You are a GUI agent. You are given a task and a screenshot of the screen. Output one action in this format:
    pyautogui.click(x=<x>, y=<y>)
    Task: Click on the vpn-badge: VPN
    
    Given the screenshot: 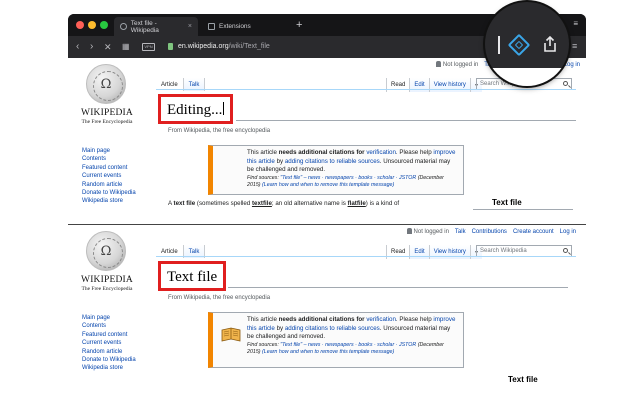 What is the action you would take?
    pyautogui.click(x=148, y=47)
    